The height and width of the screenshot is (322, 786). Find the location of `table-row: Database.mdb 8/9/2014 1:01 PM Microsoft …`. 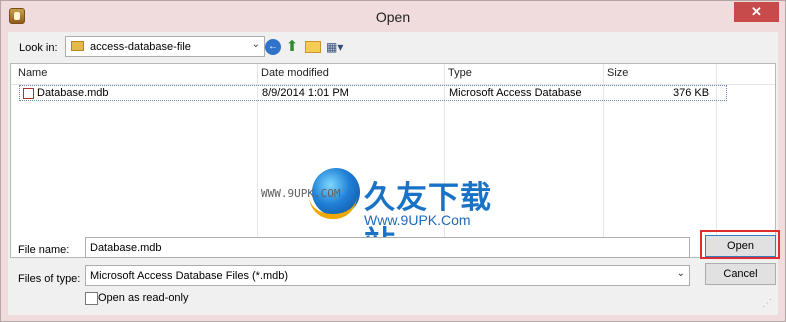

table-row: Database.mdb 8/9/2014 1:01 PM Microsoft … is located at coordinates (373, 93).